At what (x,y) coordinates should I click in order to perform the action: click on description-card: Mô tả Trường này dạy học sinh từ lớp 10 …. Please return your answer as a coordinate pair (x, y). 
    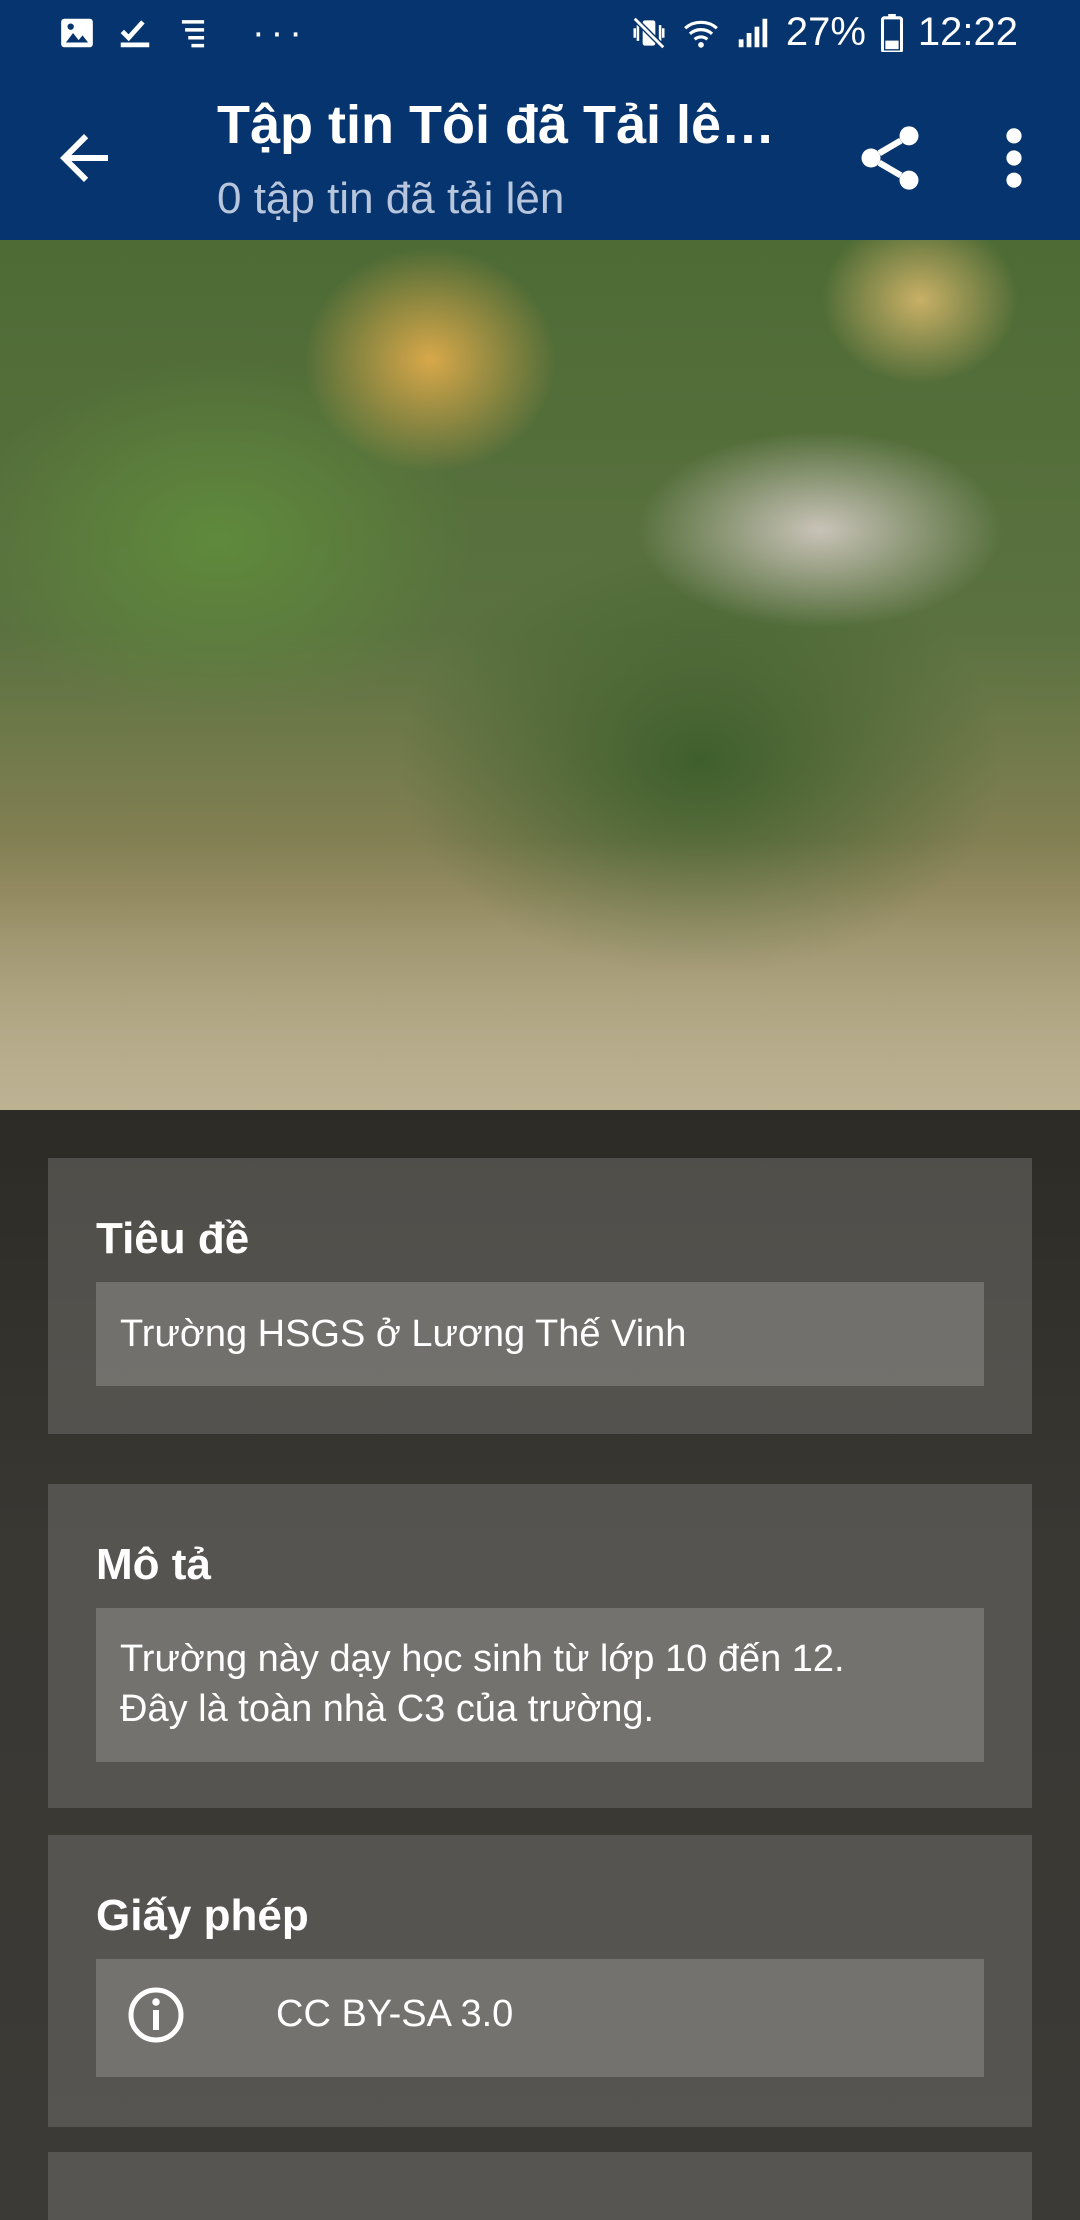
    Looking at the image, I should click on (540, 1646).